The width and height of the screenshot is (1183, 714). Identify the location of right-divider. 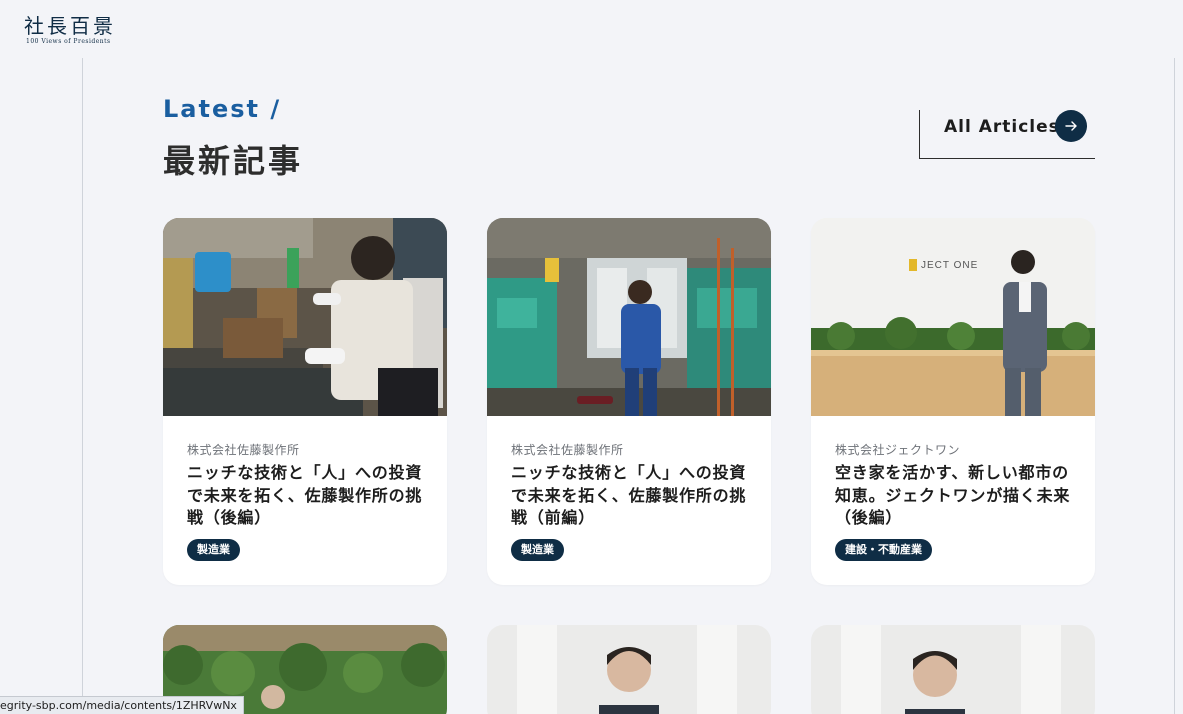
(1174, 386).